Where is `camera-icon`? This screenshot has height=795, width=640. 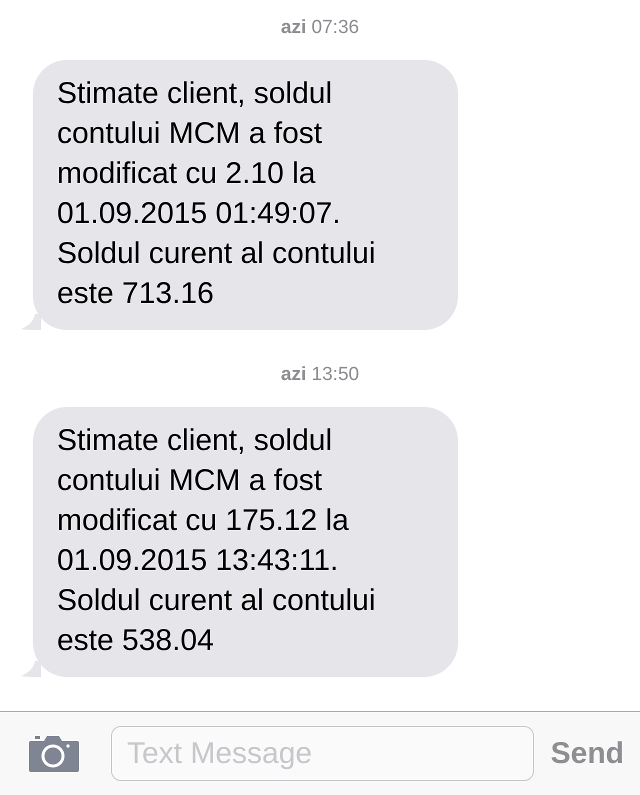 camera-icon is located at coordinates (54, 753).